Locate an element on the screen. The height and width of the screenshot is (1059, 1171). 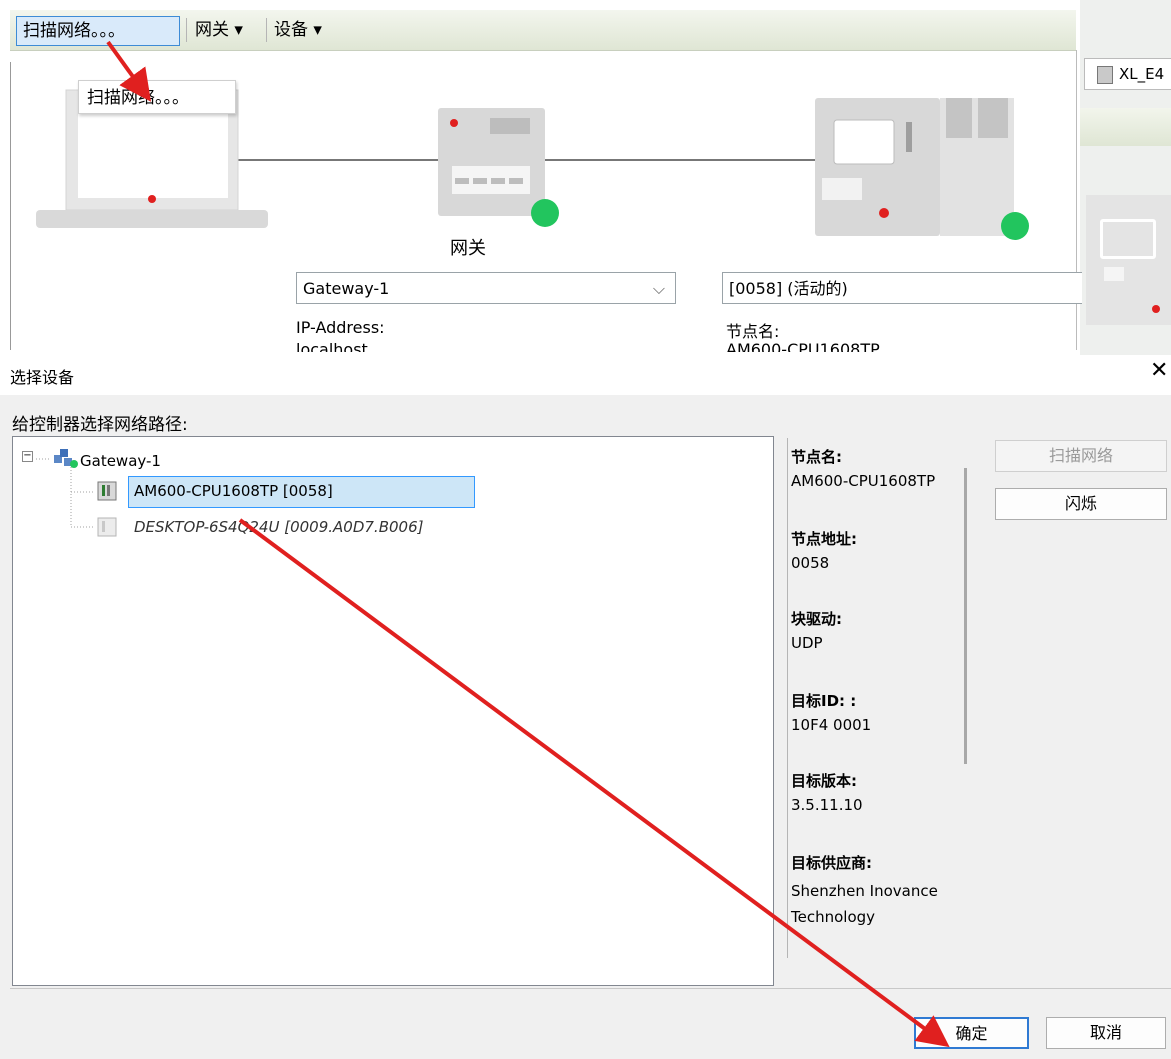
info-key: 目标版本: is located at coordinates (824, 781).